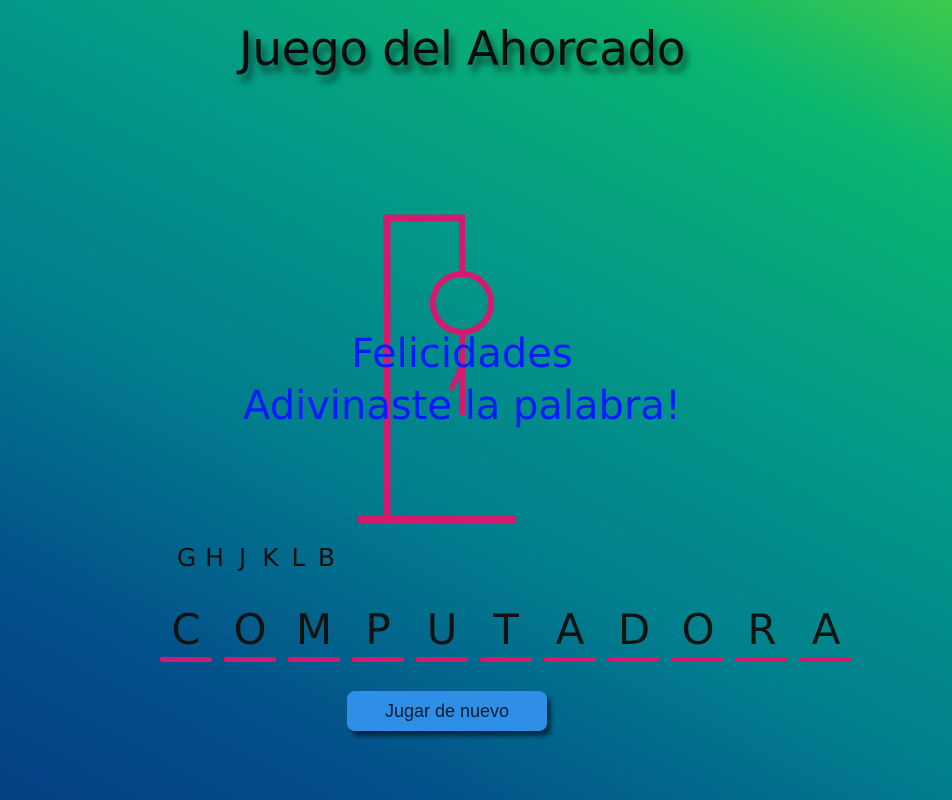  I want to click on used-letters: G H J K L B, so click(257, 557).